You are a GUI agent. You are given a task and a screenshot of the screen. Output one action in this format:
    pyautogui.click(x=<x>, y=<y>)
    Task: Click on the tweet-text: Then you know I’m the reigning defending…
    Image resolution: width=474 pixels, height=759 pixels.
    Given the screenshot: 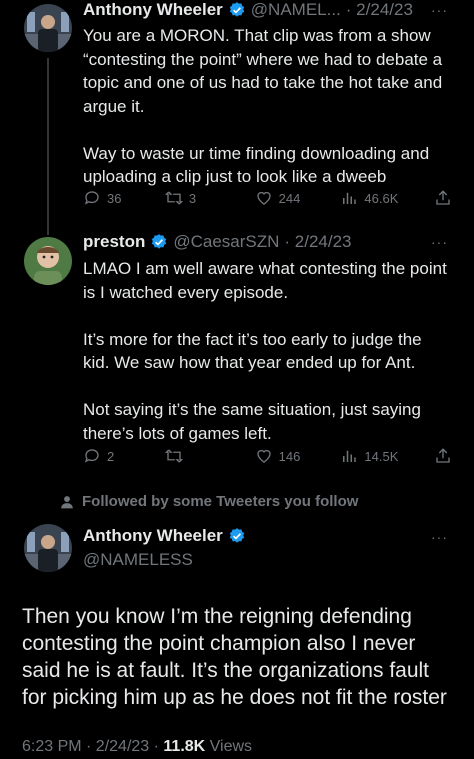 What is the action you would take?
    pyautogui.click(x=234, y=657)
    